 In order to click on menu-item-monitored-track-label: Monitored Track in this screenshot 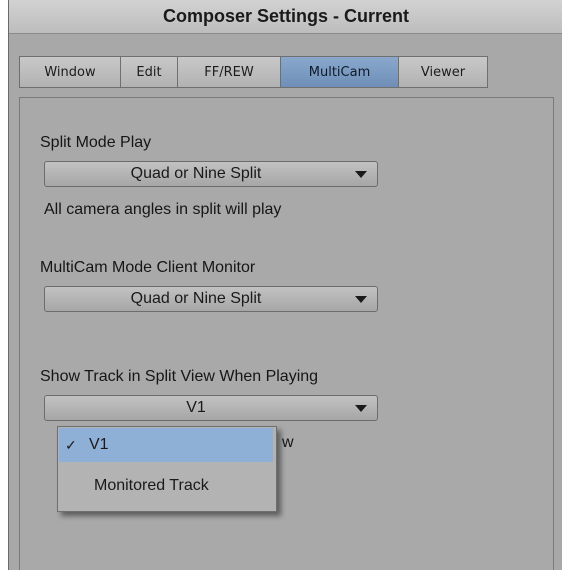, I will do `click(151, 485)`.